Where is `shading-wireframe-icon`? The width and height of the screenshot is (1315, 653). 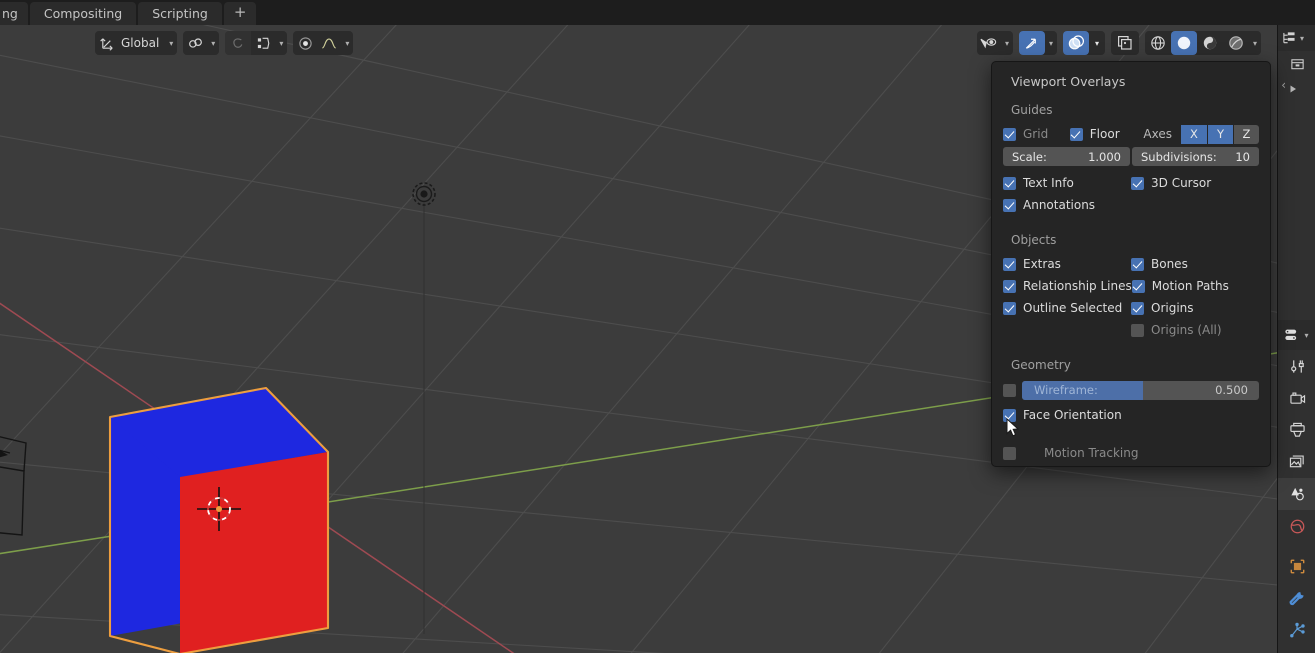 shading-wireframe-icon is located at coordinates (1158, 43).